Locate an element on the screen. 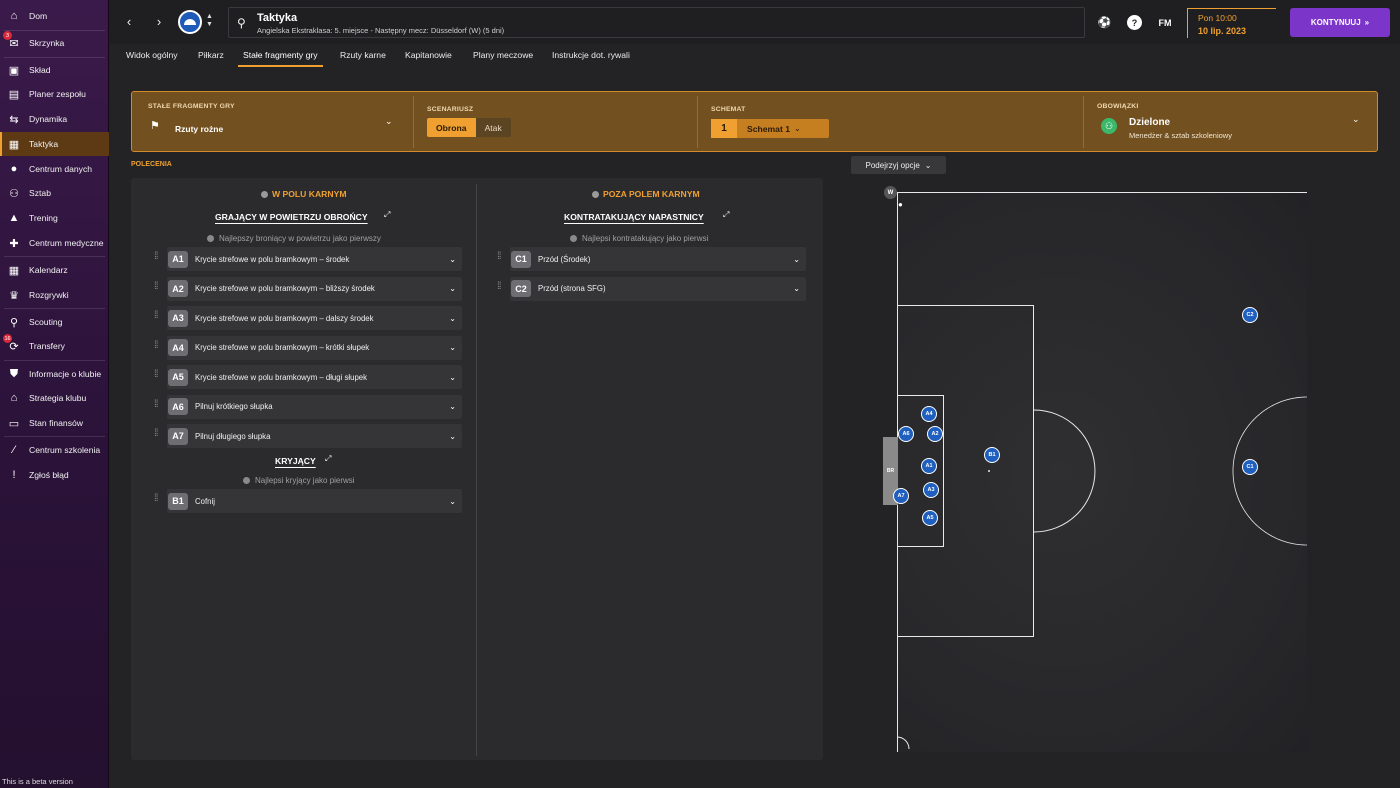  instruction-row: C1 Przód (Środek) ⌄ is located at coordinates (658, 259).